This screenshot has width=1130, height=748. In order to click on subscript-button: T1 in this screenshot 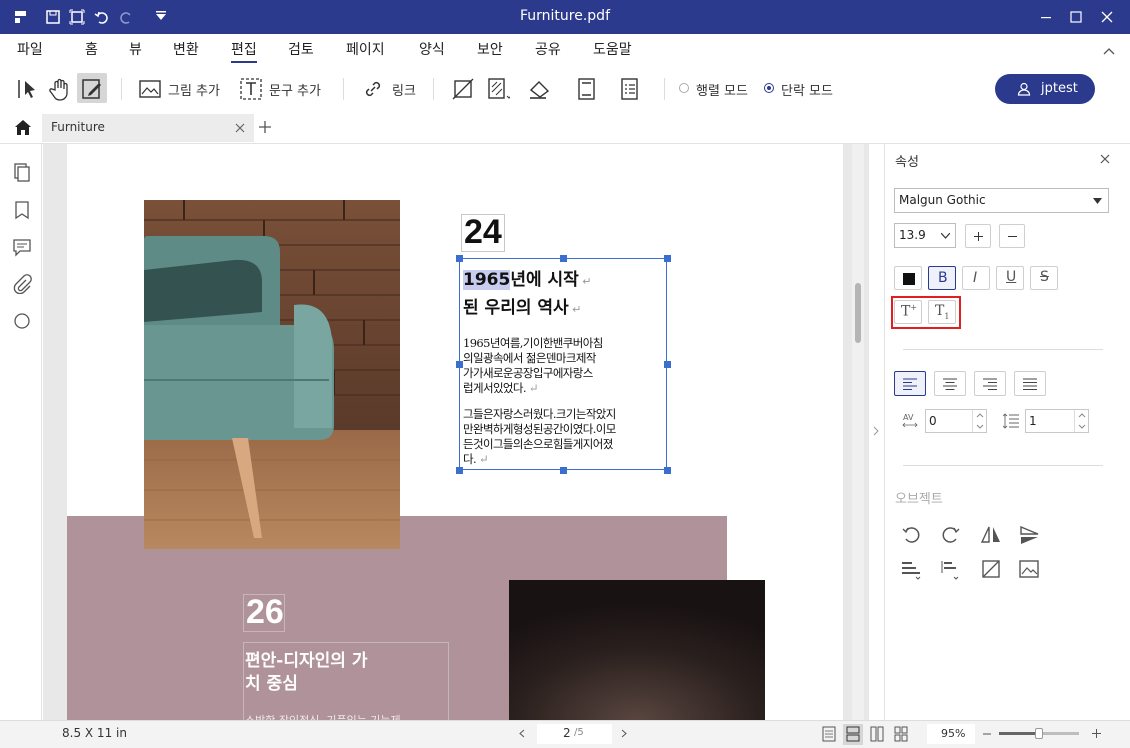, I will do `click(942, 312)`.